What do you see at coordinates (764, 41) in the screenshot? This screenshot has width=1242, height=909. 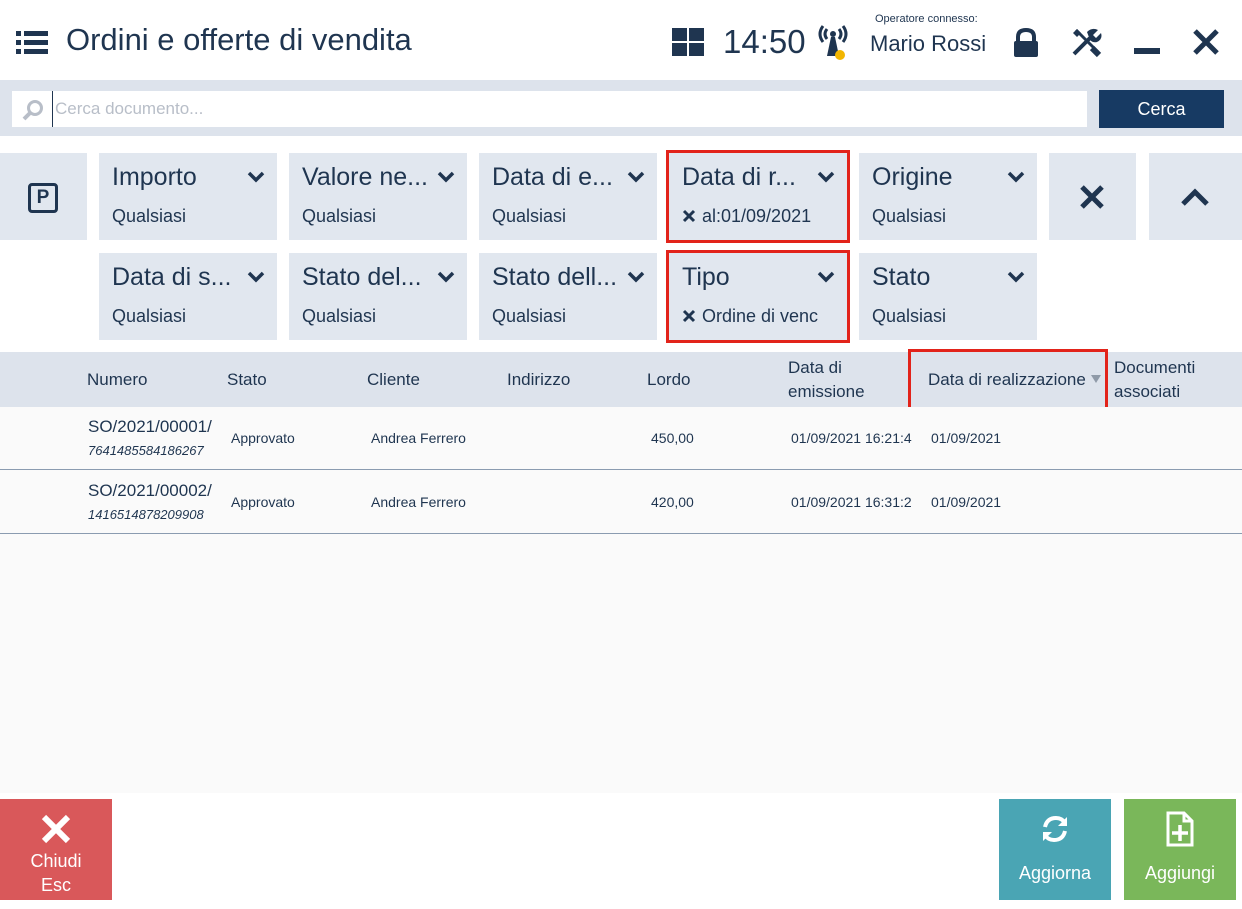 I see `clock: 14:50` at bounding box center [764, 41].